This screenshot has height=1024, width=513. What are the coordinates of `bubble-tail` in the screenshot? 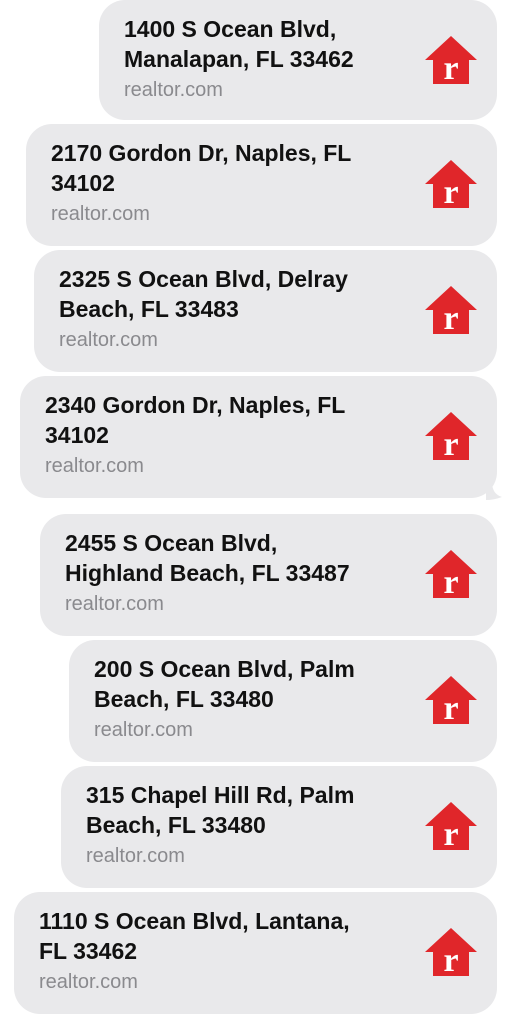 It's located at (494, 491).